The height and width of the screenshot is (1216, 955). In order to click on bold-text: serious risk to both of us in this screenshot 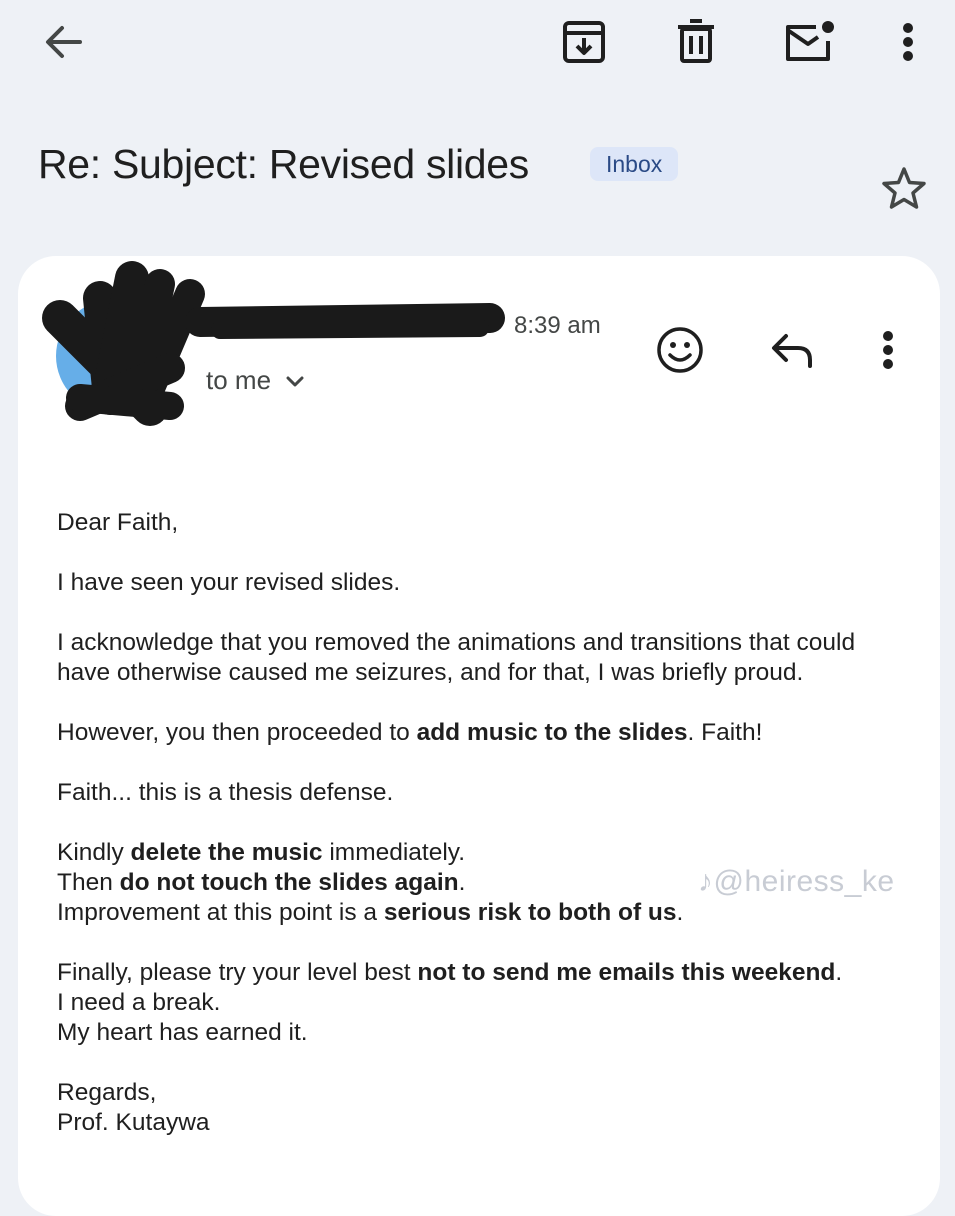, I will do `click(530, 912)`.